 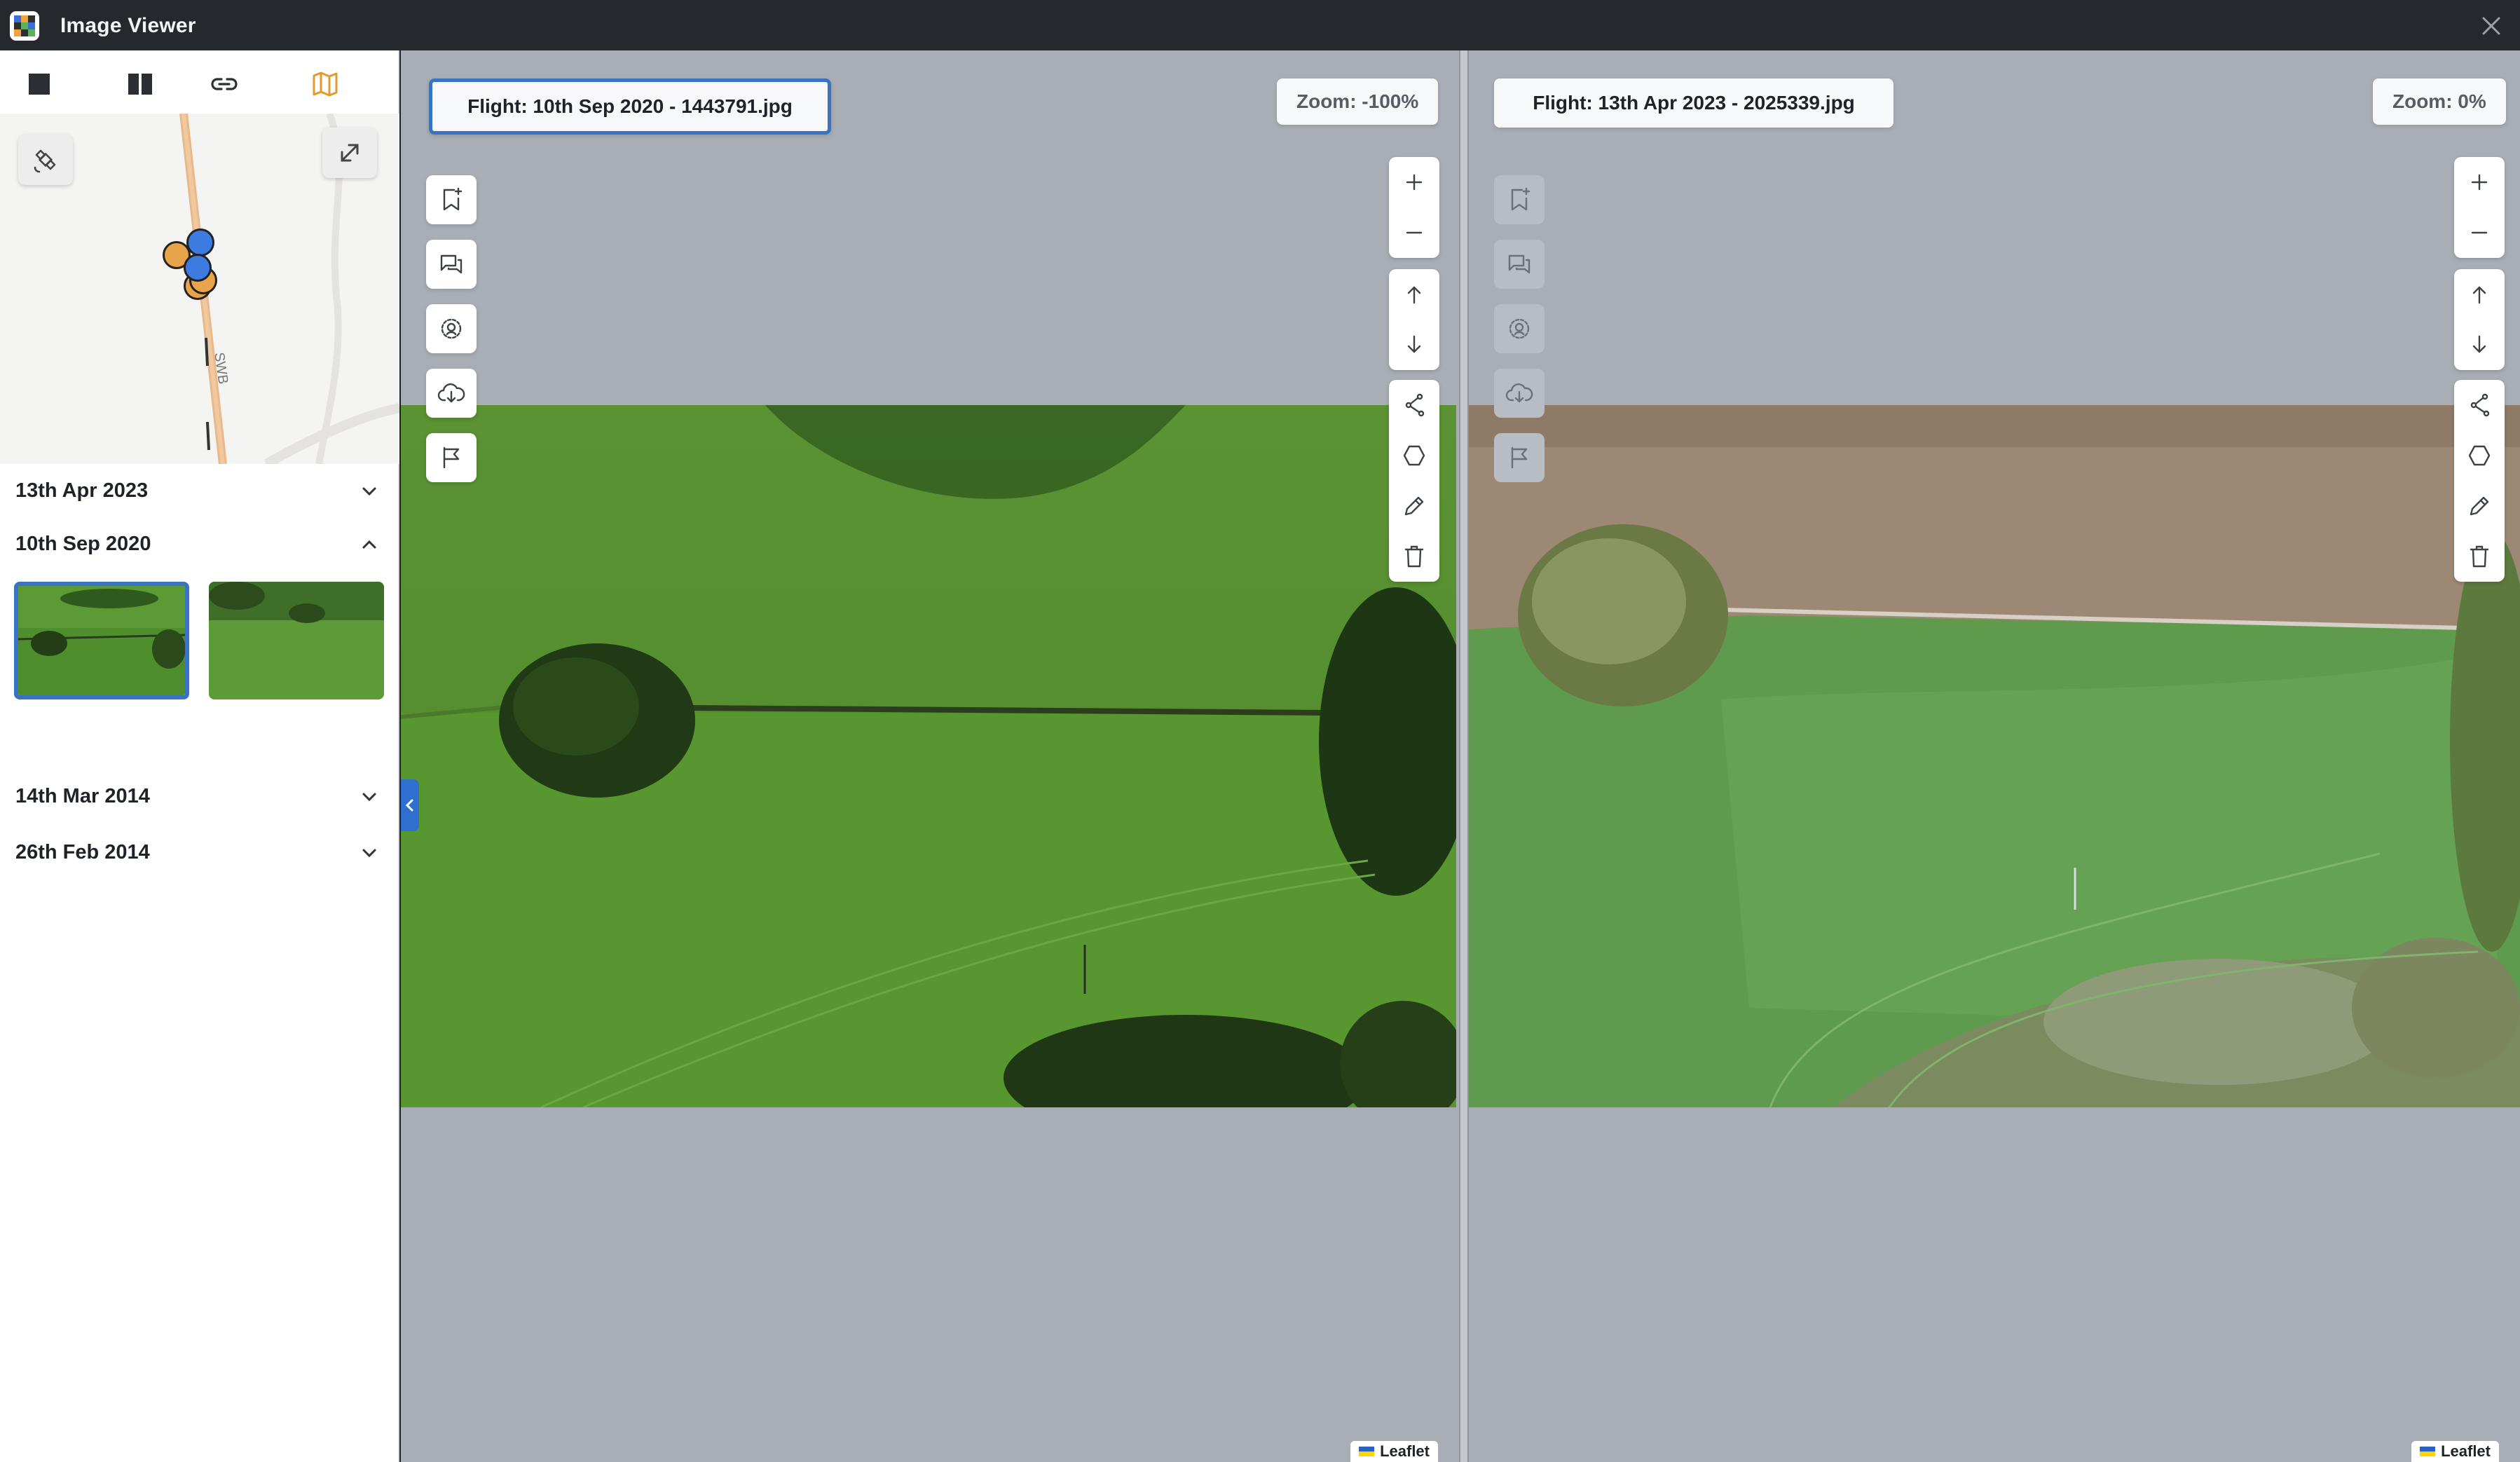 What do you see at coordinates (2491, 26) in the screenshot?
I see `close-window-button` at bounding box center [2491, 26].